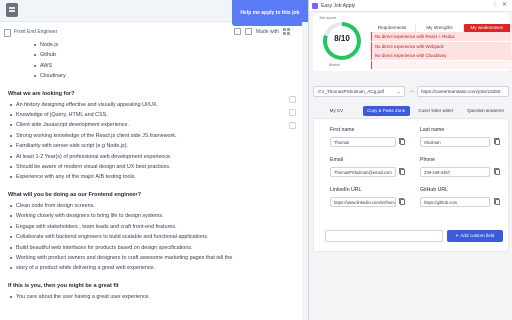 The height and width of the screenshot is (320, 512). I want to click on email-field: ThomasPShulman@email.com, so click(363, 172).